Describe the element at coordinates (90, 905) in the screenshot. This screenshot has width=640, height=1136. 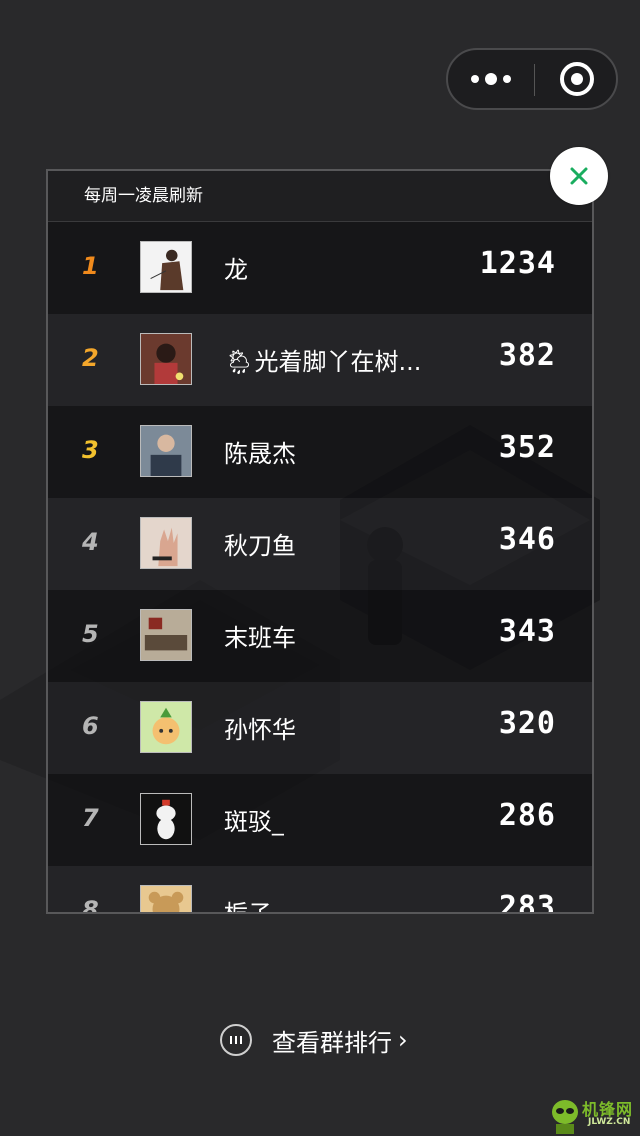
I see `rank-number: 8` at that location.